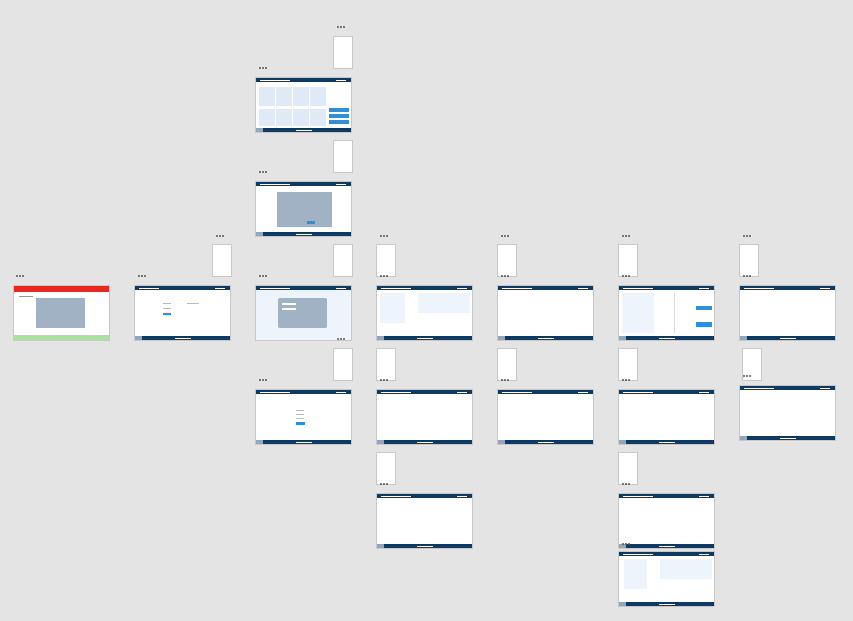  I want to click on screen-form, so click(182, 313).